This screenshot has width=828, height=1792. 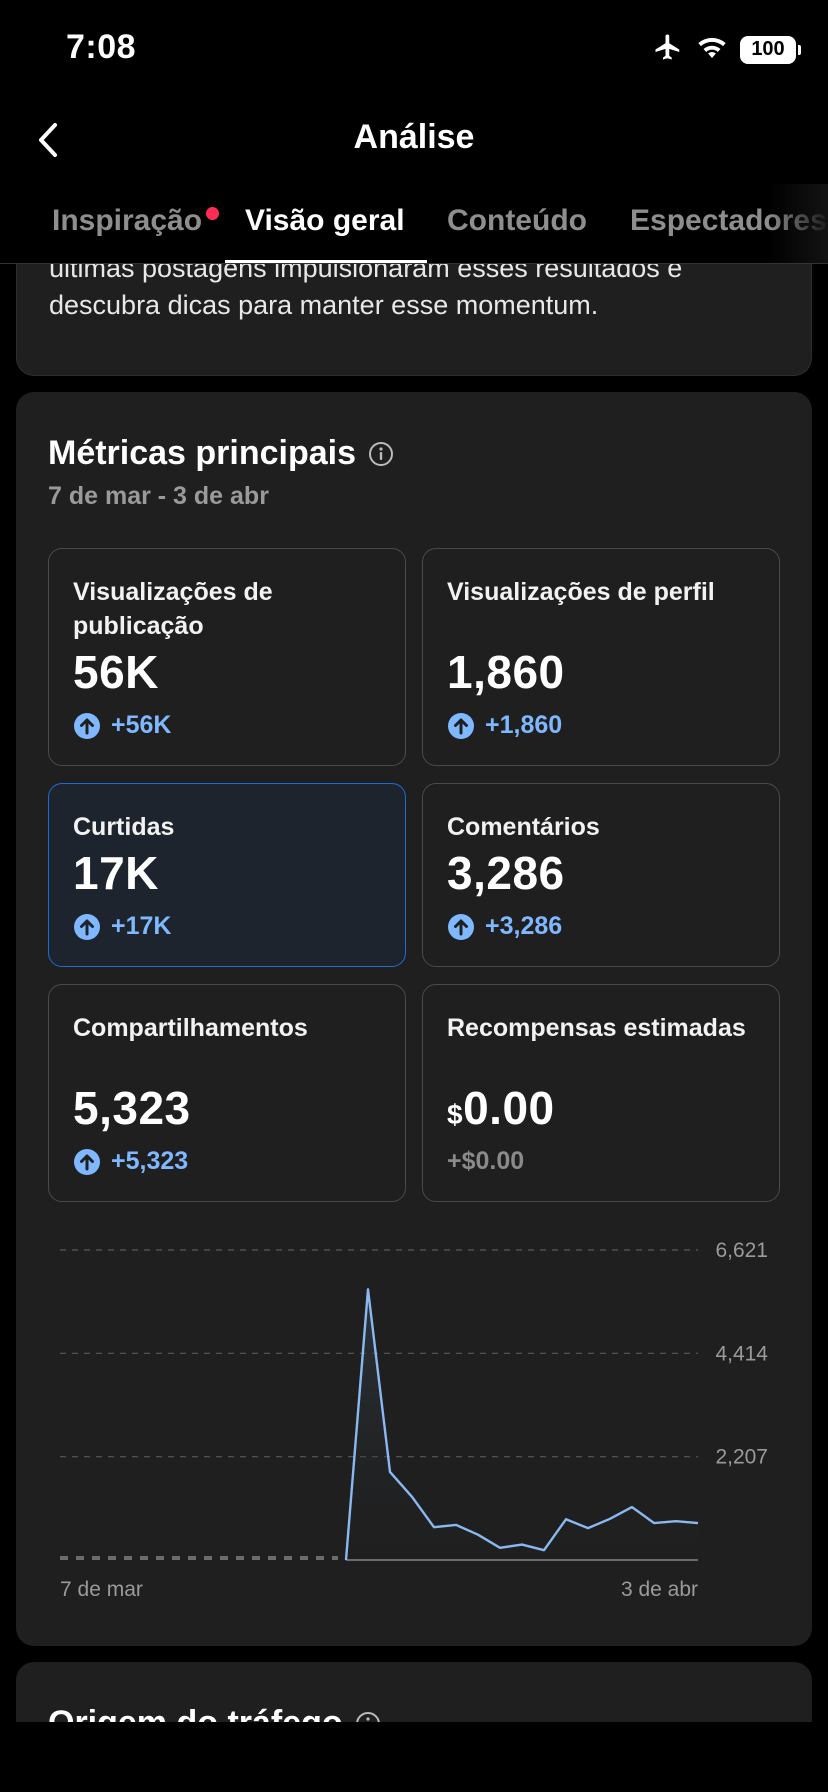 What do you see at coordinates (509, 1108) in the screenshot?
I see `metric-value-number: 0.00` at bounding box center [509, 1108].